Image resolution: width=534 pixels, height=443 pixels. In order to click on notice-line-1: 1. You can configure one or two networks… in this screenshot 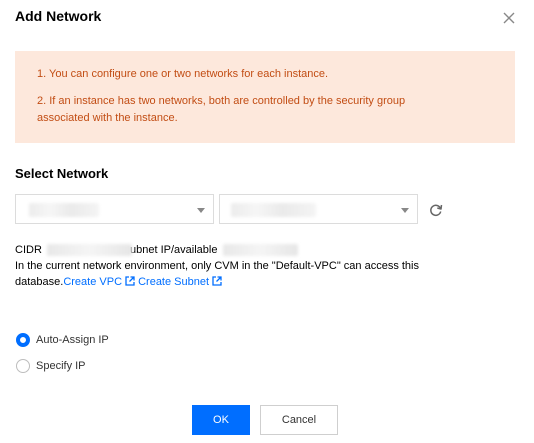, I will do `click(183, 74)`.